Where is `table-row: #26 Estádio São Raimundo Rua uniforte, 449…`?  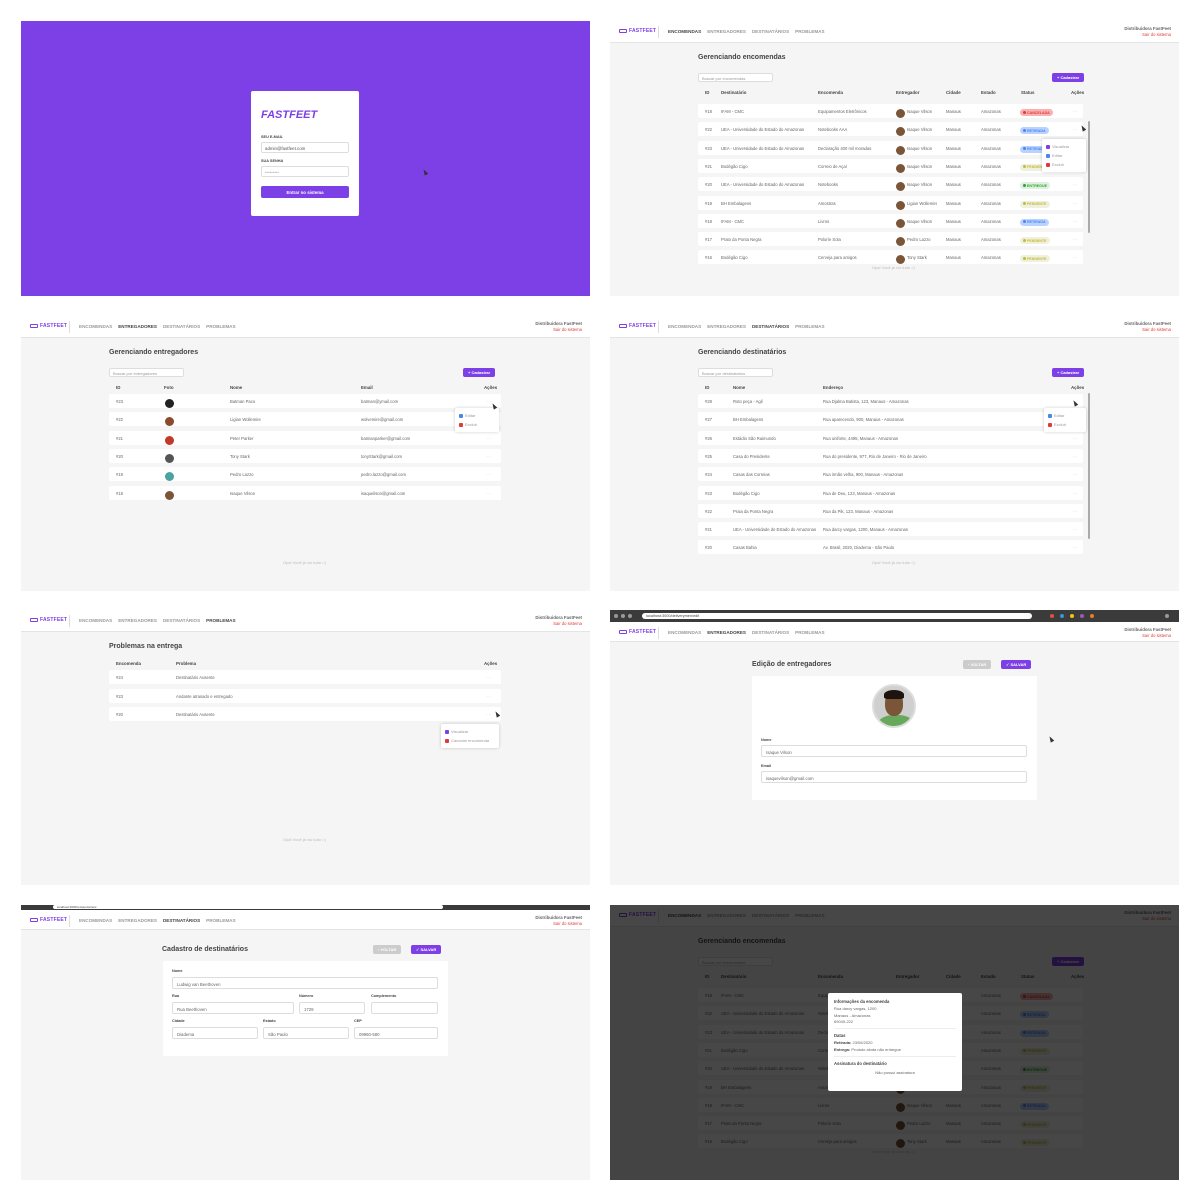
table-row: #26 Estádio São Raimundo Rua uniforte, 449… is located at coordinates (890, 437).